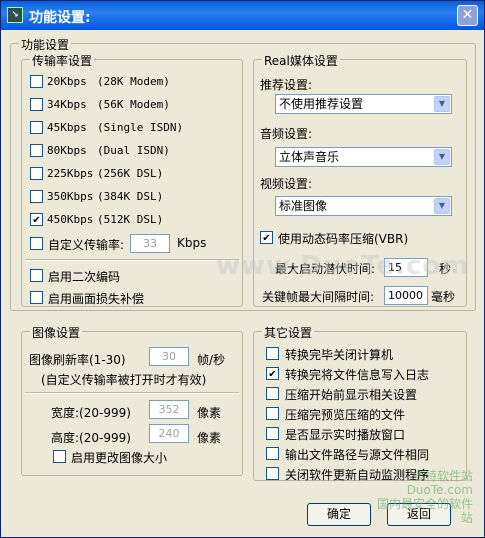 The height and width of the screenshot is (538, 485). I want to click on bitrate-separator, so click(132, 260).